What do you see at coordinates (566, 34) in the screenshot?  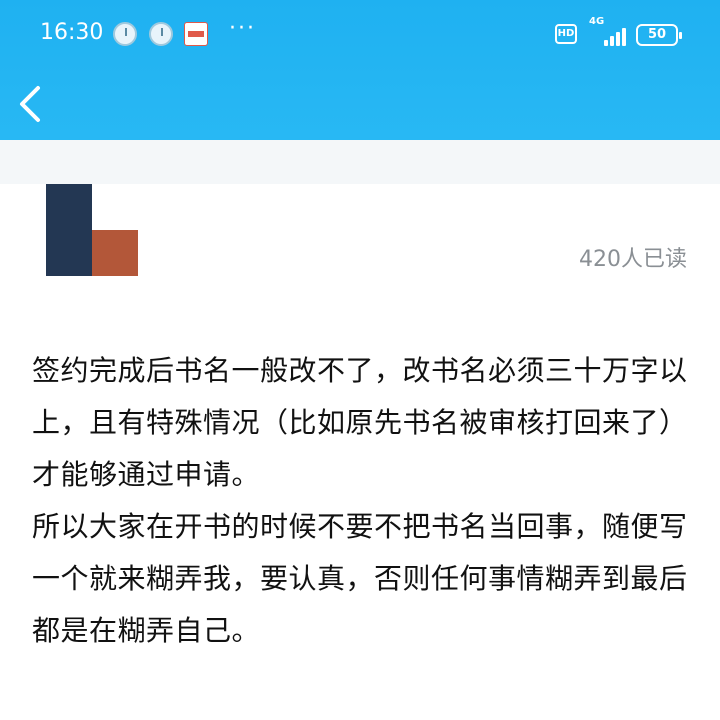 I see `hd-icon: HD` at bounding box center [566, 34].